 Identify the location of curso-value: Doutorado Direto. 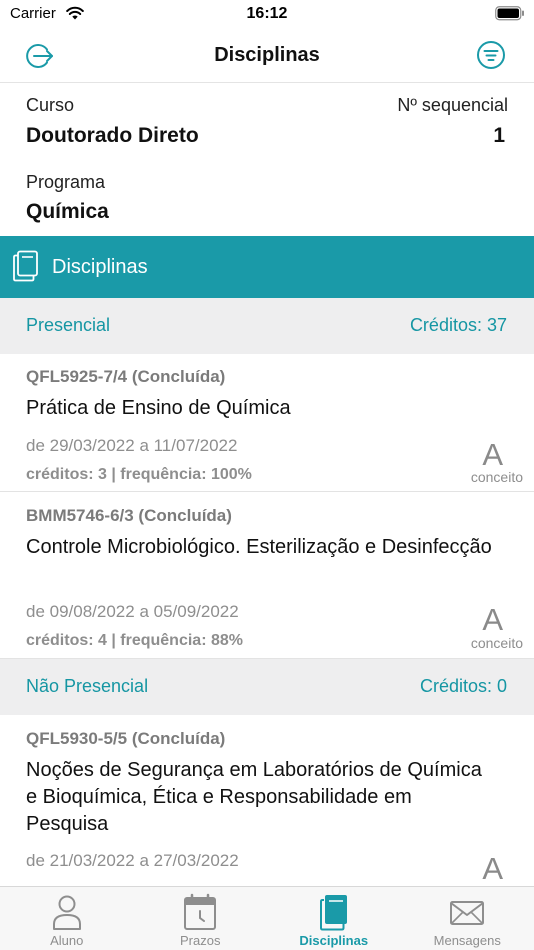
(112, 135).